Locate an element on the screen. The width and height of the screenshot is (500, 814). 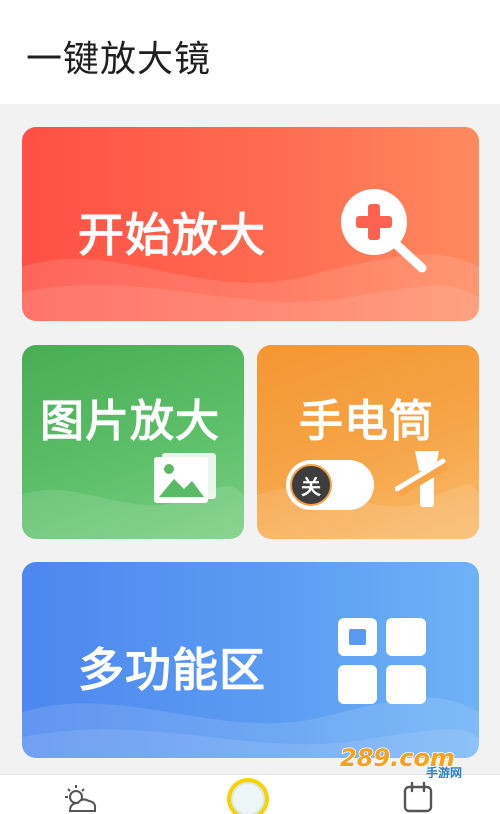
zoom-in-icon is located at coordinates (384, 231).